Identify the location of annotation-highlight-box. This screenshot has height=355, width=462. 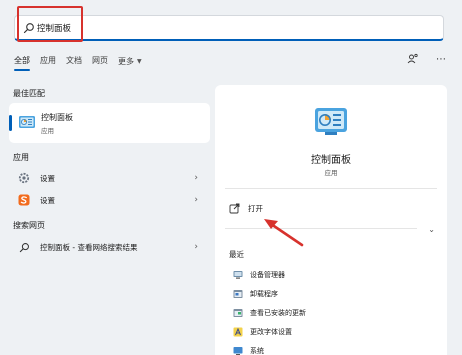
(50, 24).